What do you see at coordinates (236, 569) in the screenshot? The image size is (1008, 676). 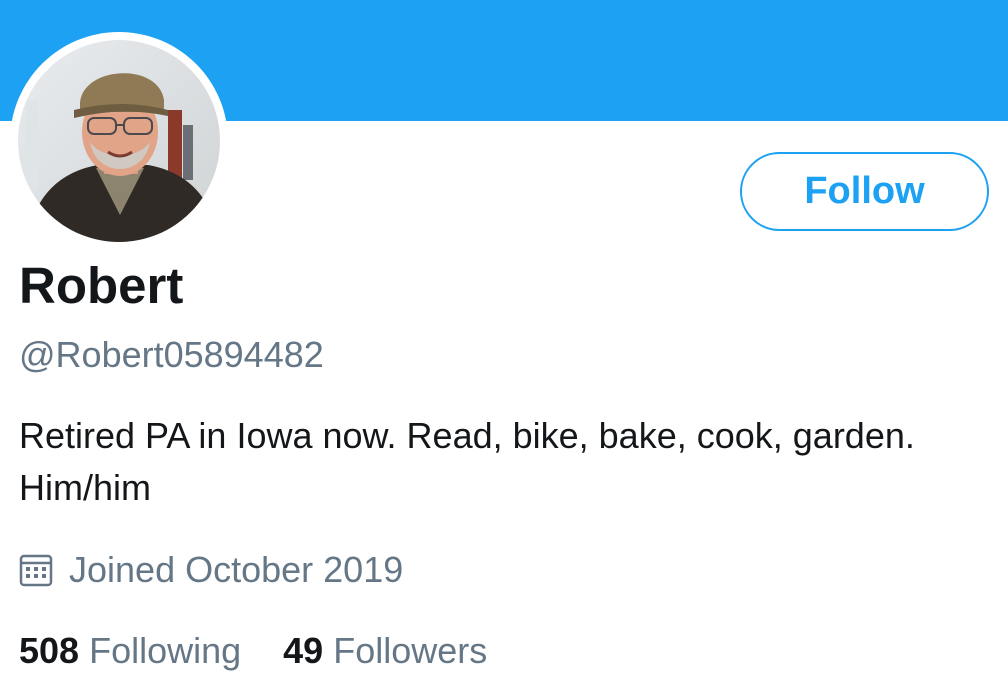 I see `joined-date-text: Joined October 2019` at bounding box center [236, 569].